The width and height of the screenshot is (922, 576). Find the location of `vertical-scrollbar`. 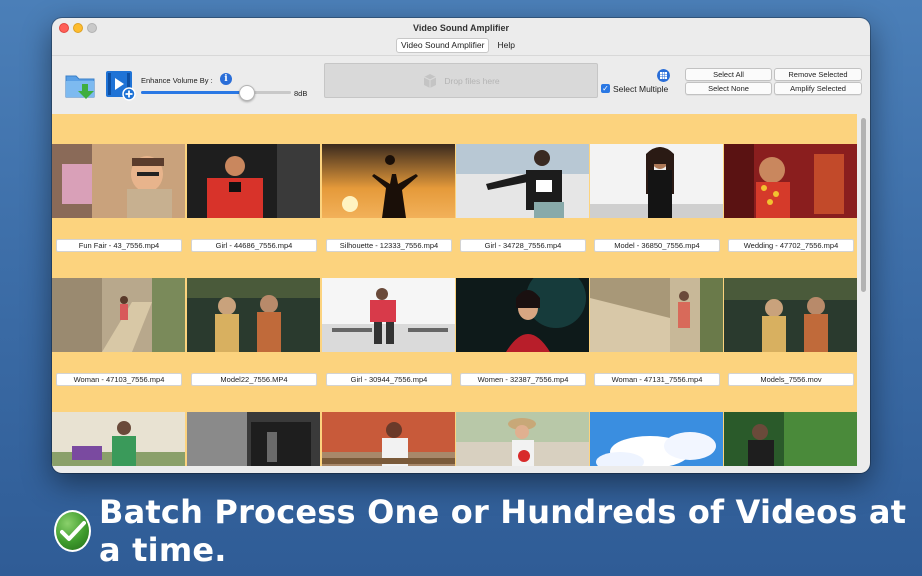

vertical-scrollbar is located at coordinates (864, 290).